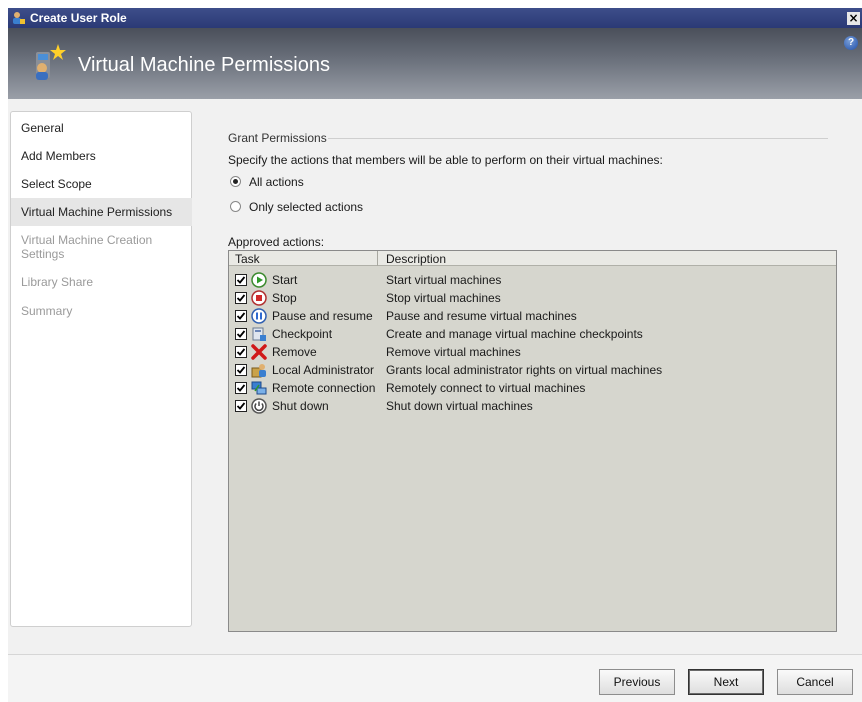  Describe the element at coordinates (276, 242) in the screenshot. I see `approved-actions-label: Approved actions:` at that location.